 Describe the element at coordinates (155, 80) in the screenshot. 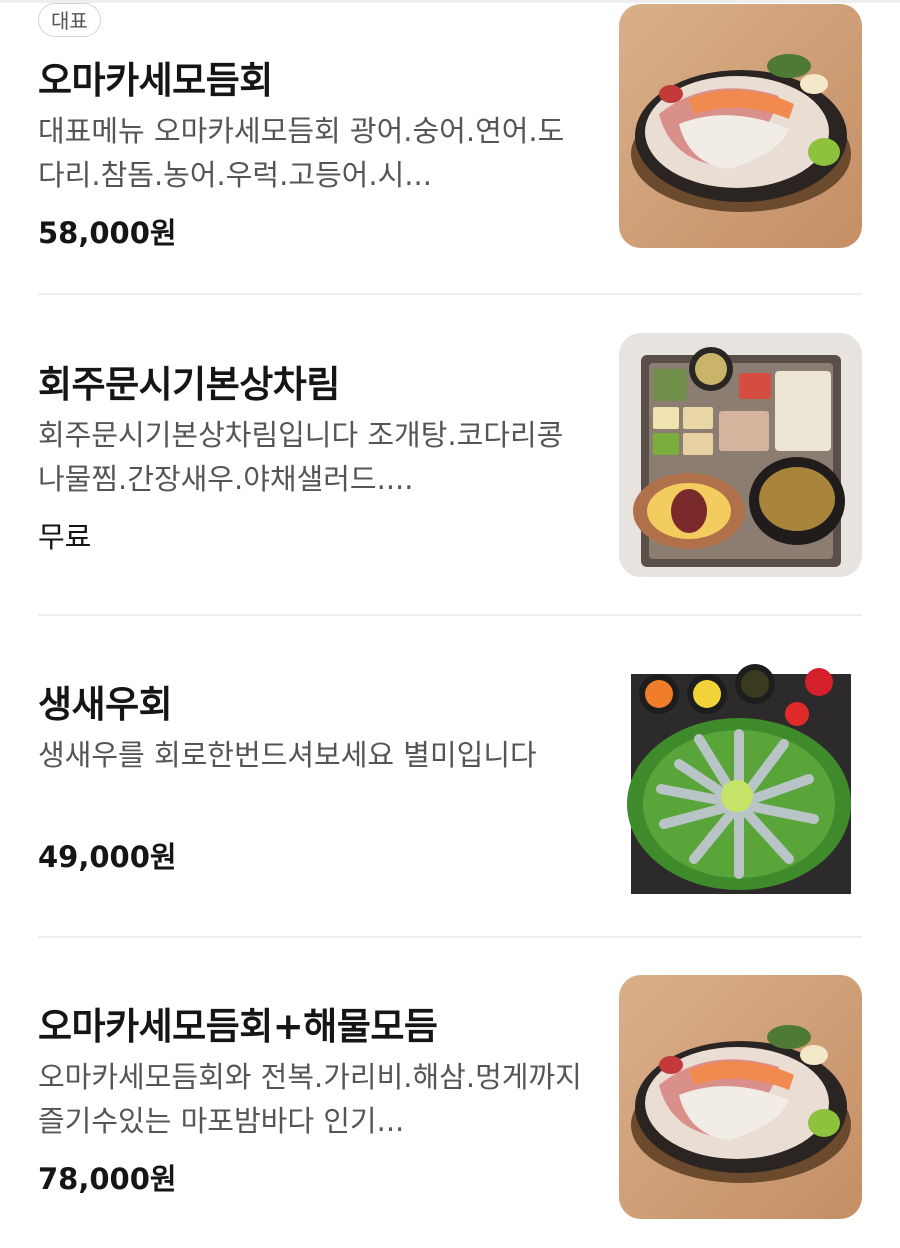

I see `menu-item-name: 오마카세모듬회` at that location.